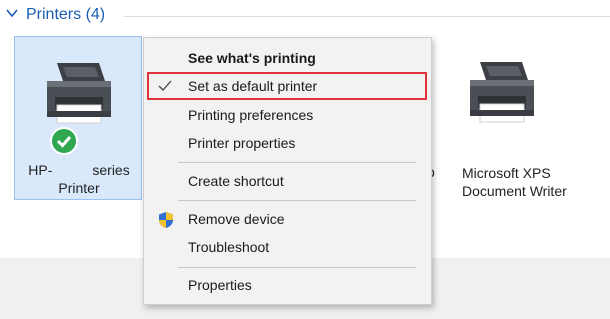  Describe the element at coordinates (79, 93) in the screenshot. I see `printer-icon` at that location.